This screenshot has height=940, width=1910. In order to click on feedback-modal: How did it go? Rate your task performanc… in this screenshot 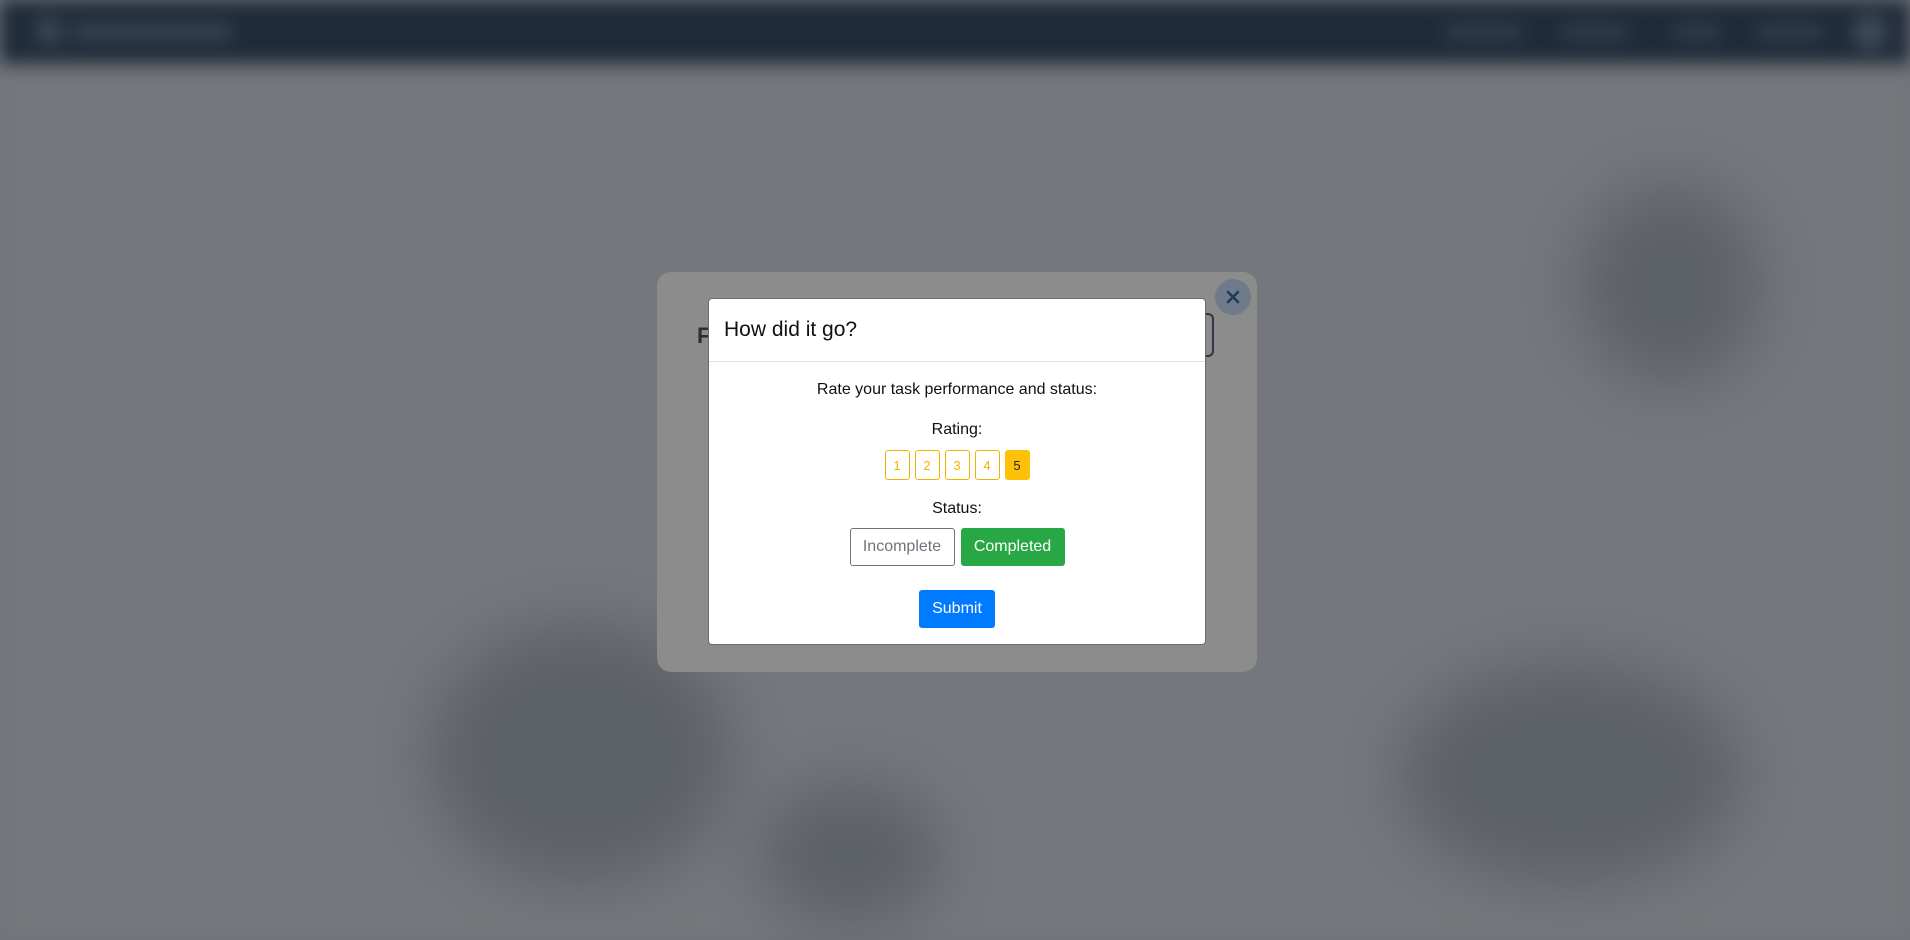, I will do `click(957, 471)`.